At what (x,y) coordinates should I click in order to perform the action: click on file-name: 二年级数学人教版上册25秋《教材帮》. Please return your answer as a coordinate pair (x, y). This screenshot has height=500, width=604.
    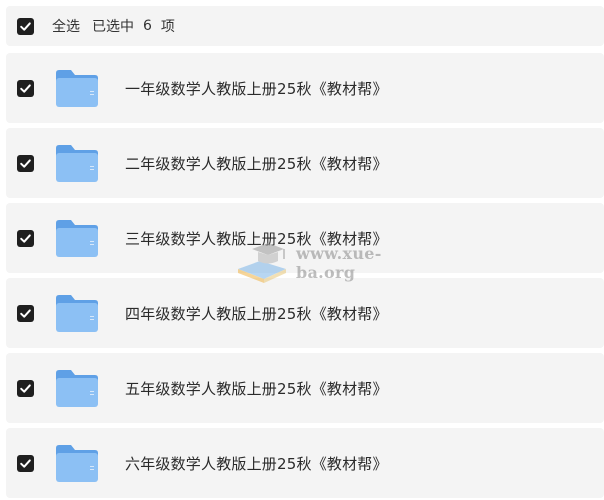
    Looking at the image, I should click on (256, 163).